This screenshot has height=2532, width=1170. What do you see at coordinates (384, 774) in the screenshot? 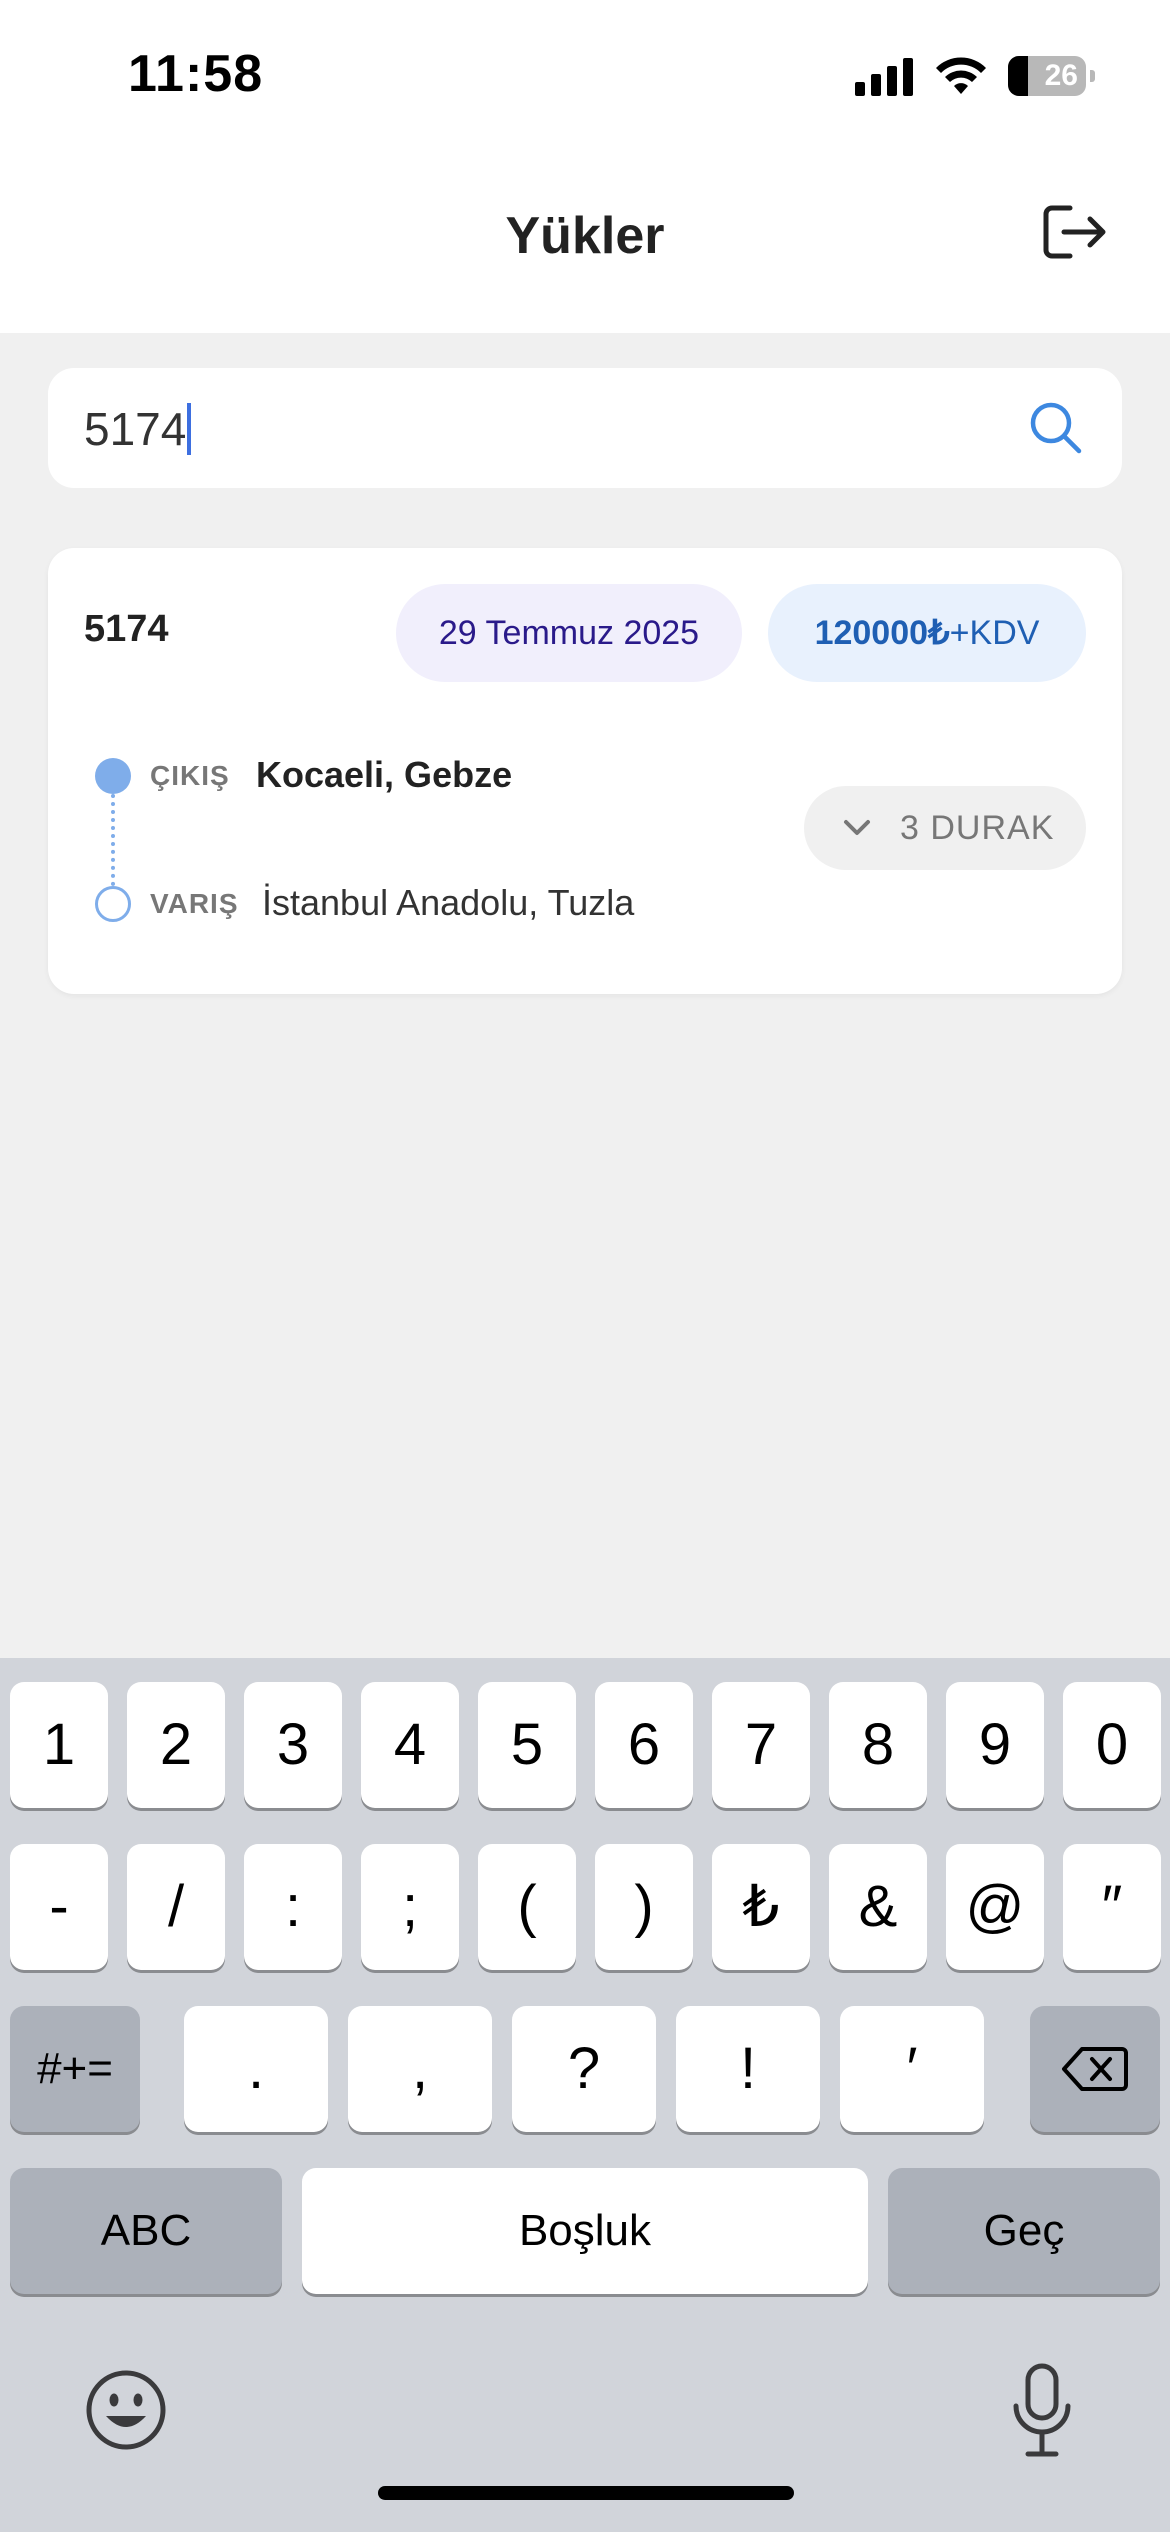
I see `origin-value: Kocaeli, Gebze` at bounding box center [384, 774].